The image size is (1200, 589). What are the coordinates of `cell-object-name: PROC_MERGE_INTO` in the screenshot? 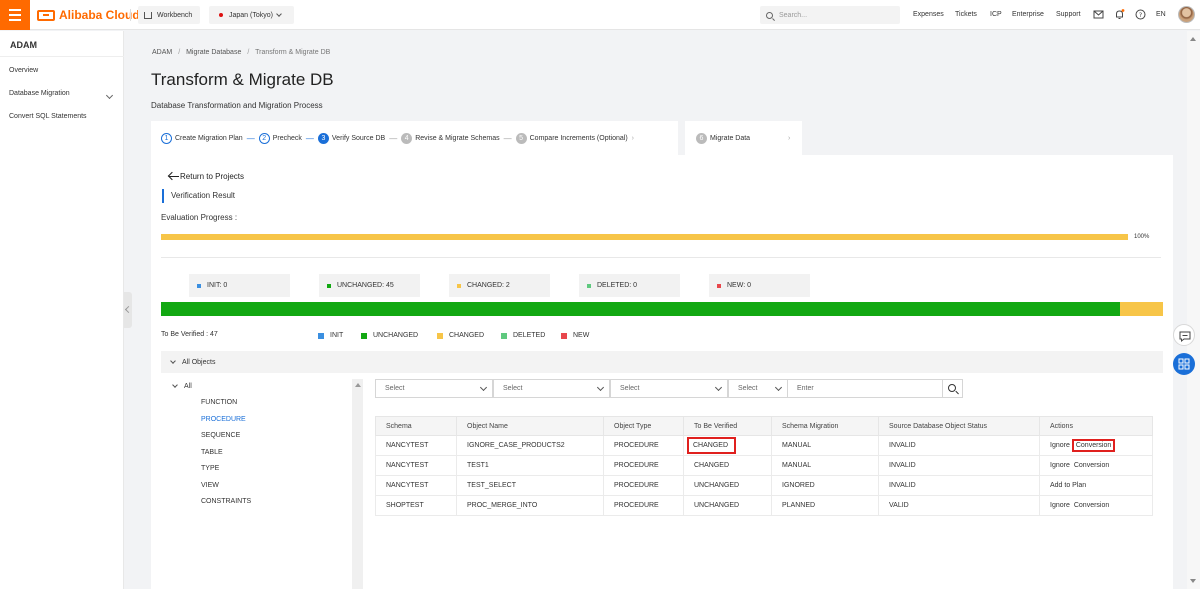 It's located at (530, 505).